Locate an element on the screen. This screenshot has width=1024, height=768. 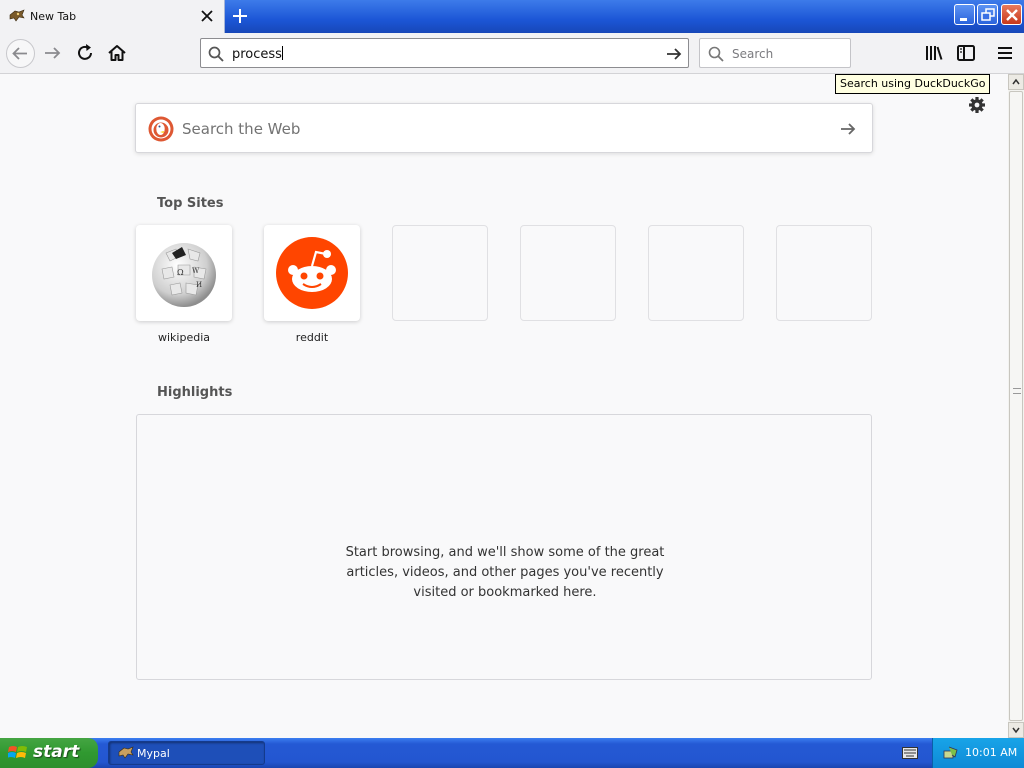
url-bar: process is located at coordinates (444, 53).